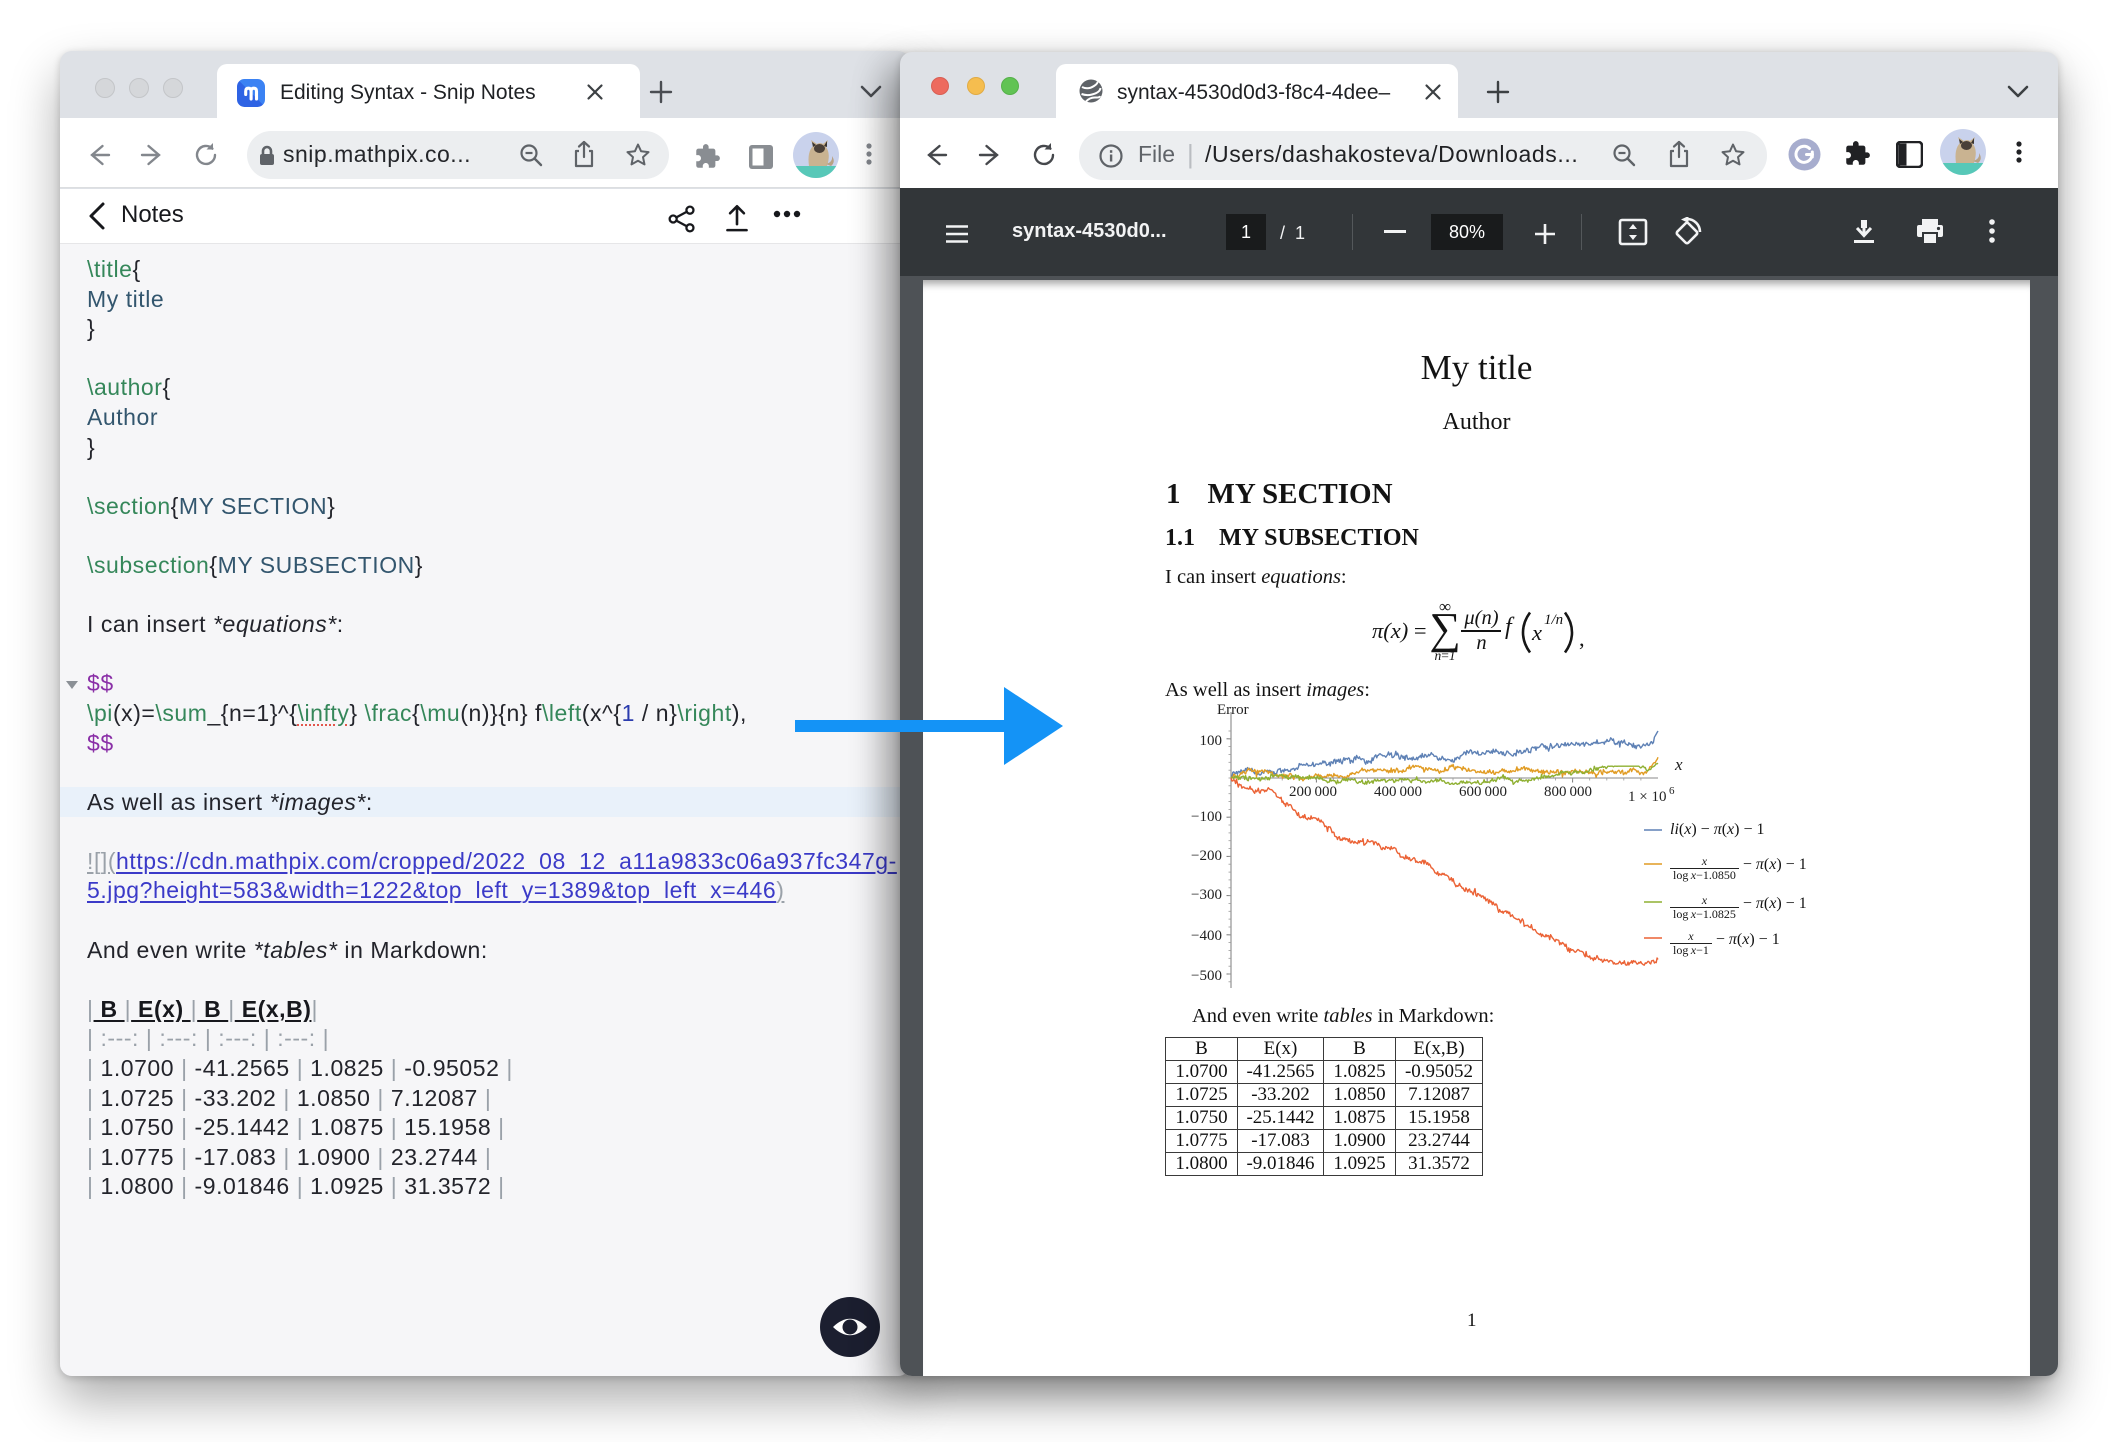 This screenshot has width=2126, height=1442. Describe the element at coordinates (1206, 817) in the screenshot. I see `svg-text: −100` at that location.